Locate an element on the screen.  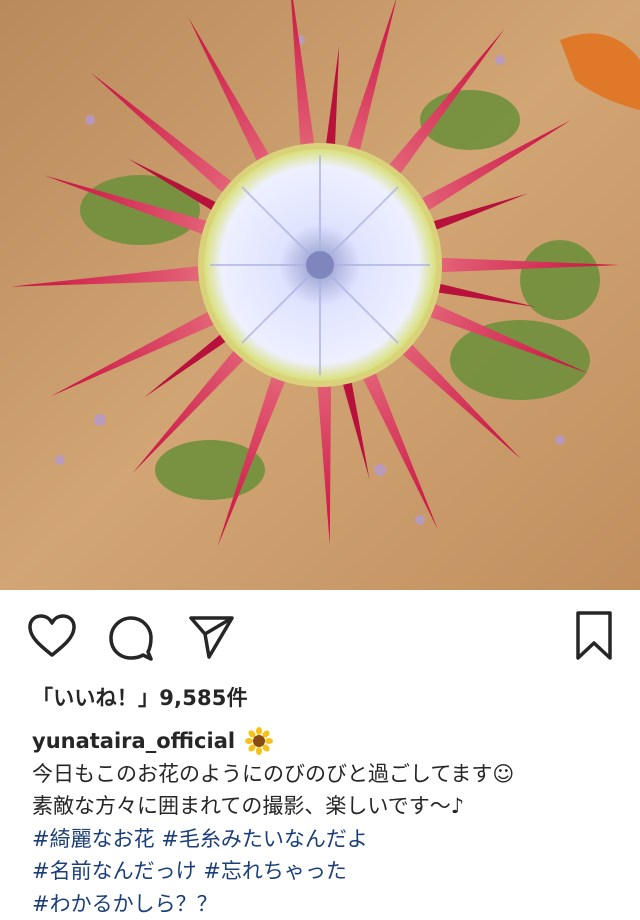
username-link: yunataira_official is located at coordinates (133, 741).